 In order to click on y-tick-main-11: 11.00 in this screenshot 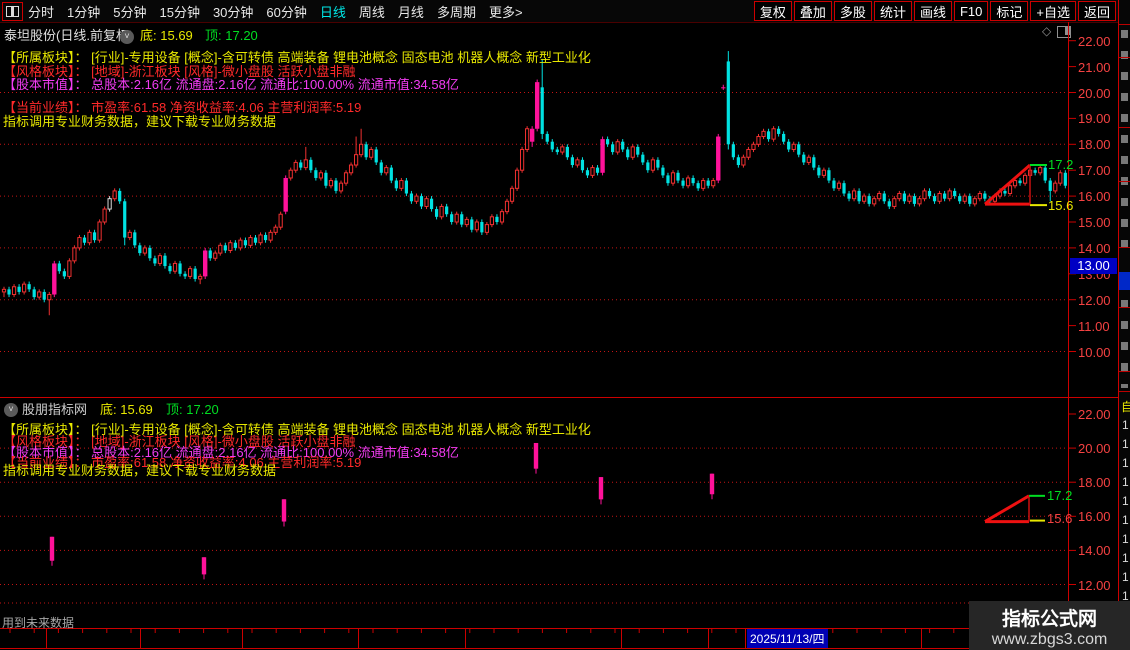, I will do `click(1094, 326)`.